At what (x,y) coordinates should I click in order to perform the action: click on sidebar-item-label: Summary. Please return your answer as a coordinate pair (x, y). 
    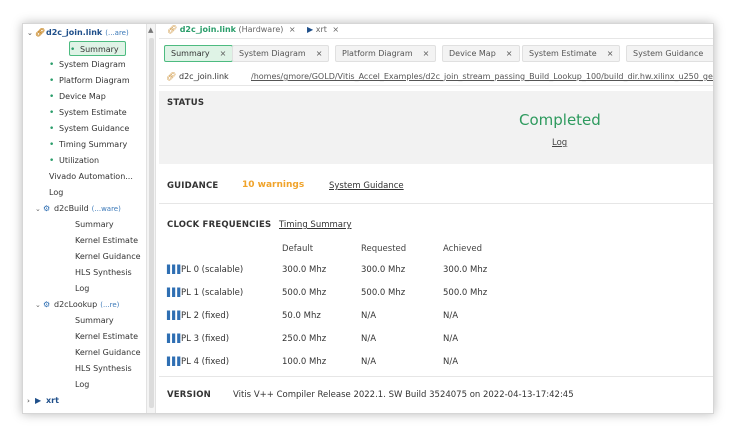
    Looking at the image, I should click on (94, 224).